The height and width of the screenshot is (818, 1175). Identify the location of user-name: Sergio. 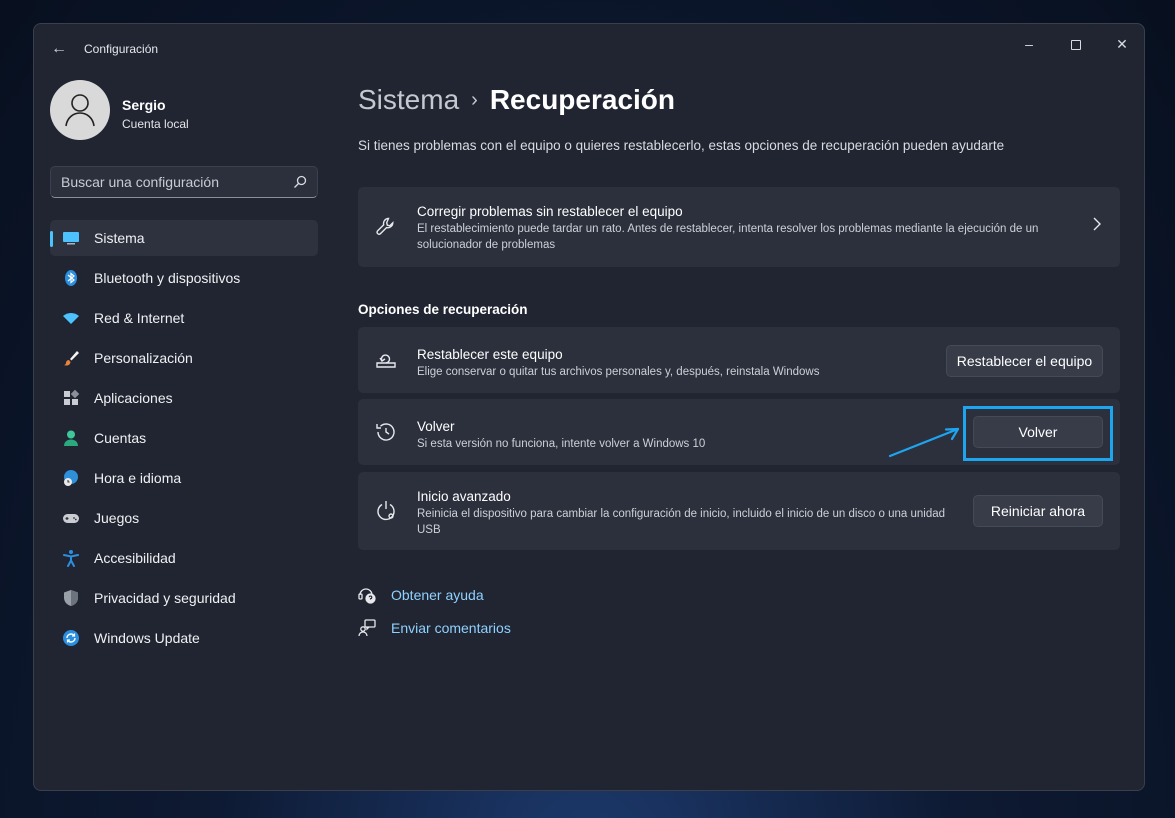
(144, 105).